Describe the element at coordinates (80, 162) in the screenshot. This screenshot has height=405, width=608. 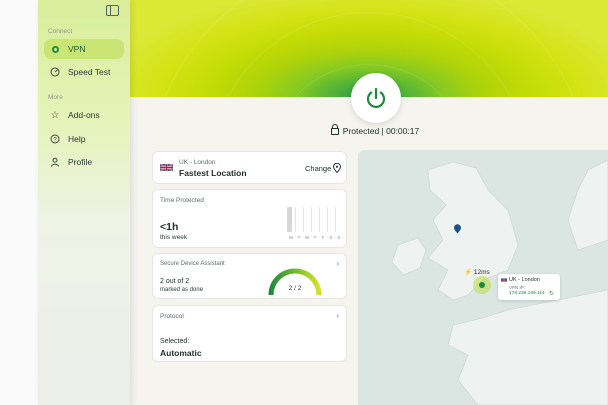
I see `sidebar-item-label: Profile` at that location.